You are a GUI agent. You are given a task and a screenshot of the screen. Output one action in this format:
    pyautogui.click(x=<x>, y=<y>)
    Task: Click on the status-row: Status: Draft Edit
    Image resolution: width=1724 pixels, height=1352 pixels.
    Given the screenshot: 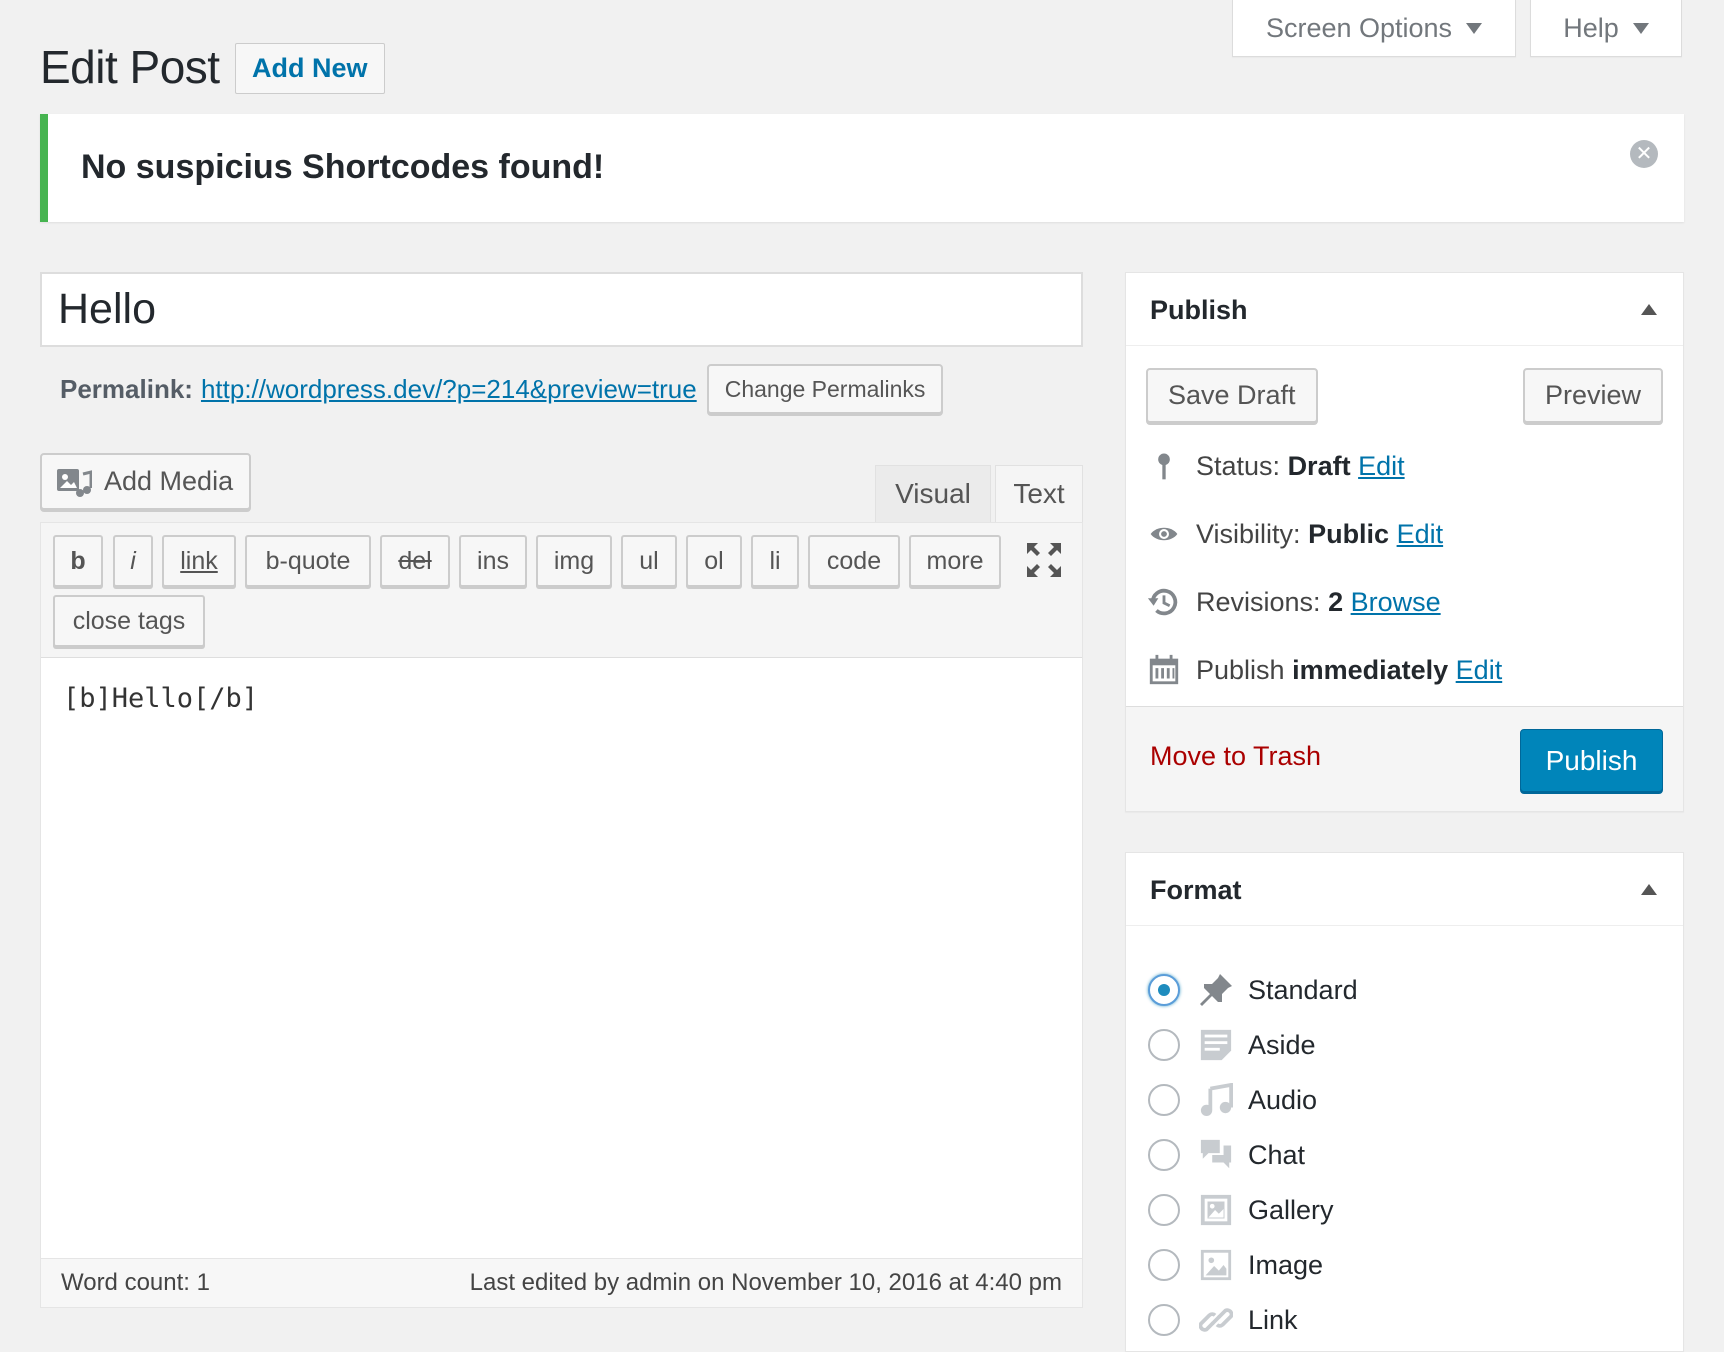 What is the action you would take?
    pyautogui.click(x=1275, y=466)
    